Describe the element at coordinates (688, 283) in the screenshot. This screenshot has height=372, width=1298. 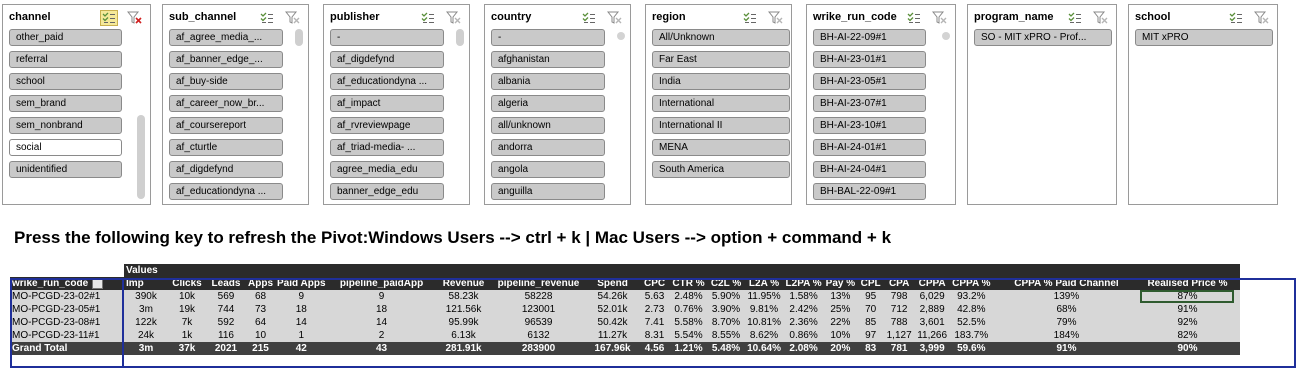
I see `column-header: CTR %` at that location.